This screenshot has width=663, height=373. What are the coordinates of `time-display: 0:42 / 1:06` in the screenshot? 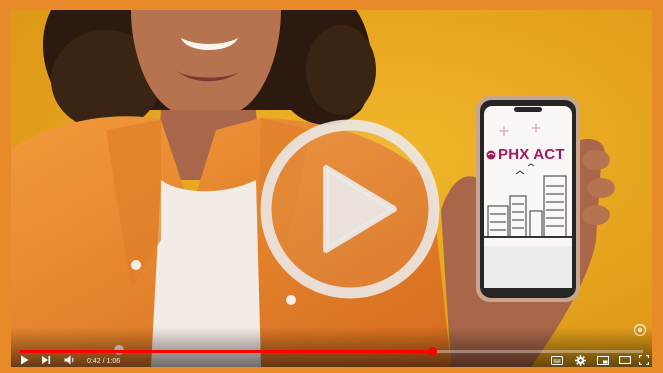 It's located at (103, 361).